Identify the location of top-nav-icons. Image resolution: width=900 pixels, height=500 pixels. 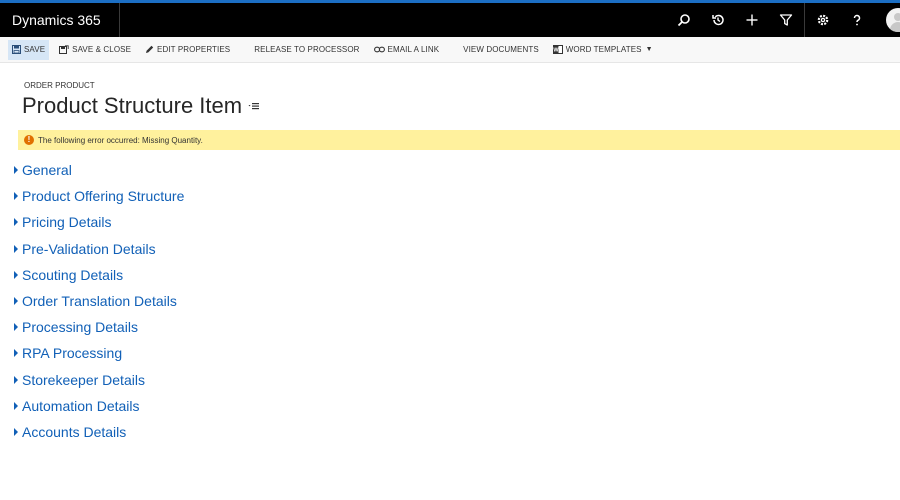
(783, 20).